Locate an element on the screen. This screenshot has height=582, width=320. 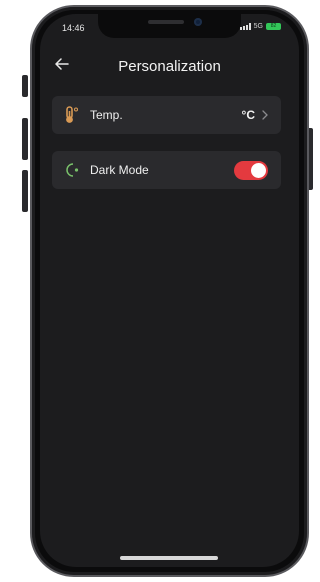
volume-down-button is located at coordinates (25, 191).